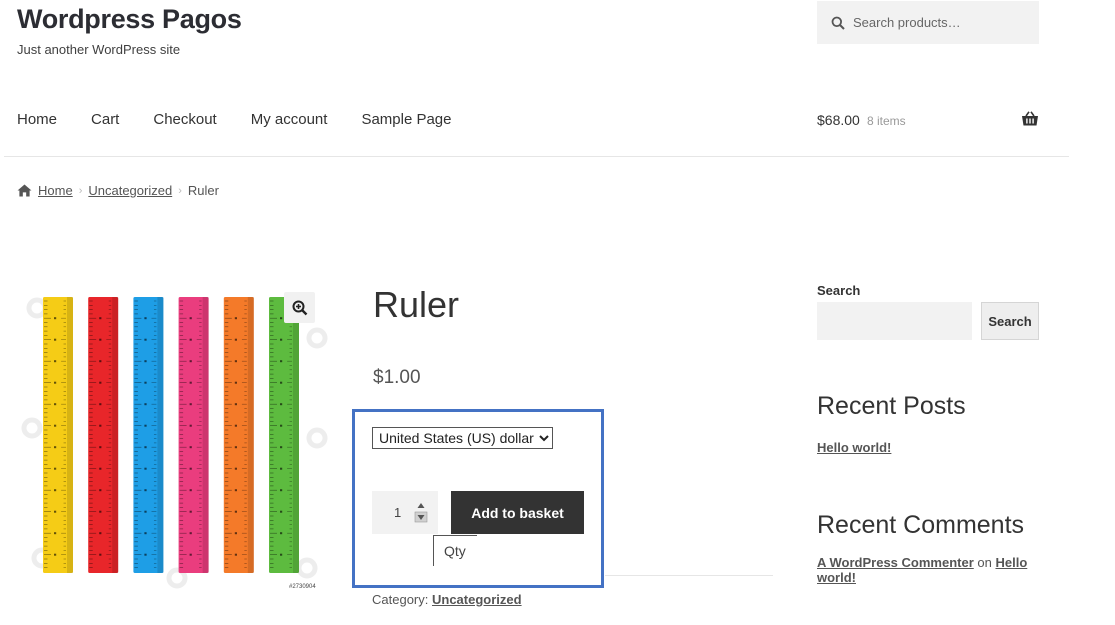 This screenshot has height=625, width=1115. What do you see at coordinates (55, 190) in the screenshot?
I see `breadcrumb-home: Home` at bounding box center [55, 190].